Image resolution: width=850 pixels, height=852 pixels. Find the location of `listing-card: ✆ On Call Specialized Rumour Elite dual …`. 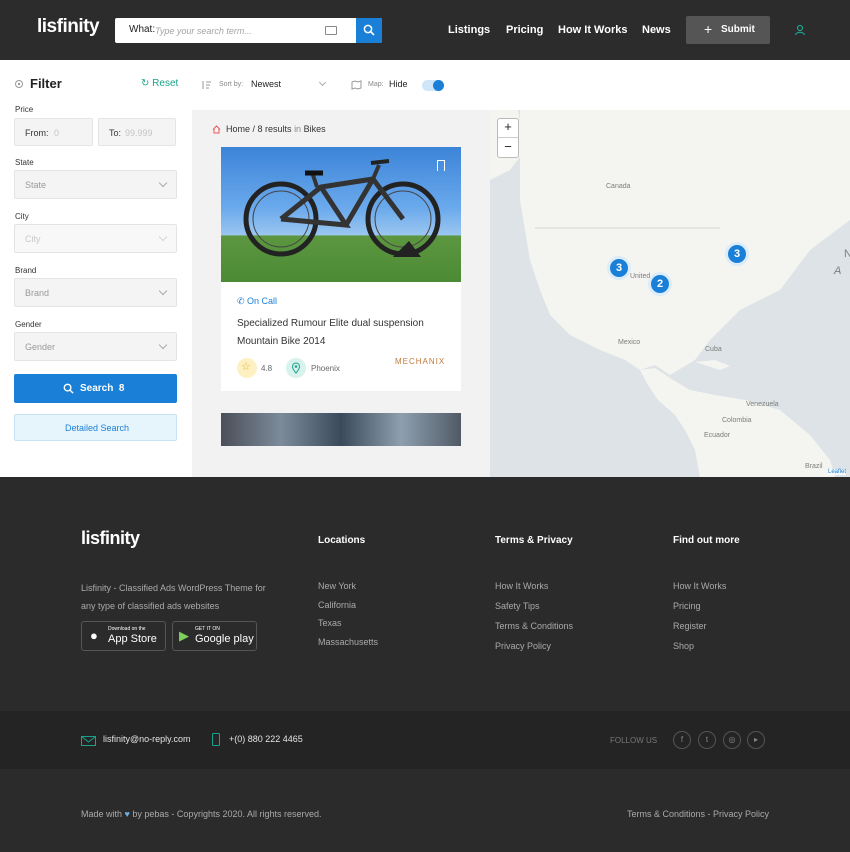

listing-card: ✆ On Call Specialized Rumour Elite dual … is located at coordinates (341, 269).